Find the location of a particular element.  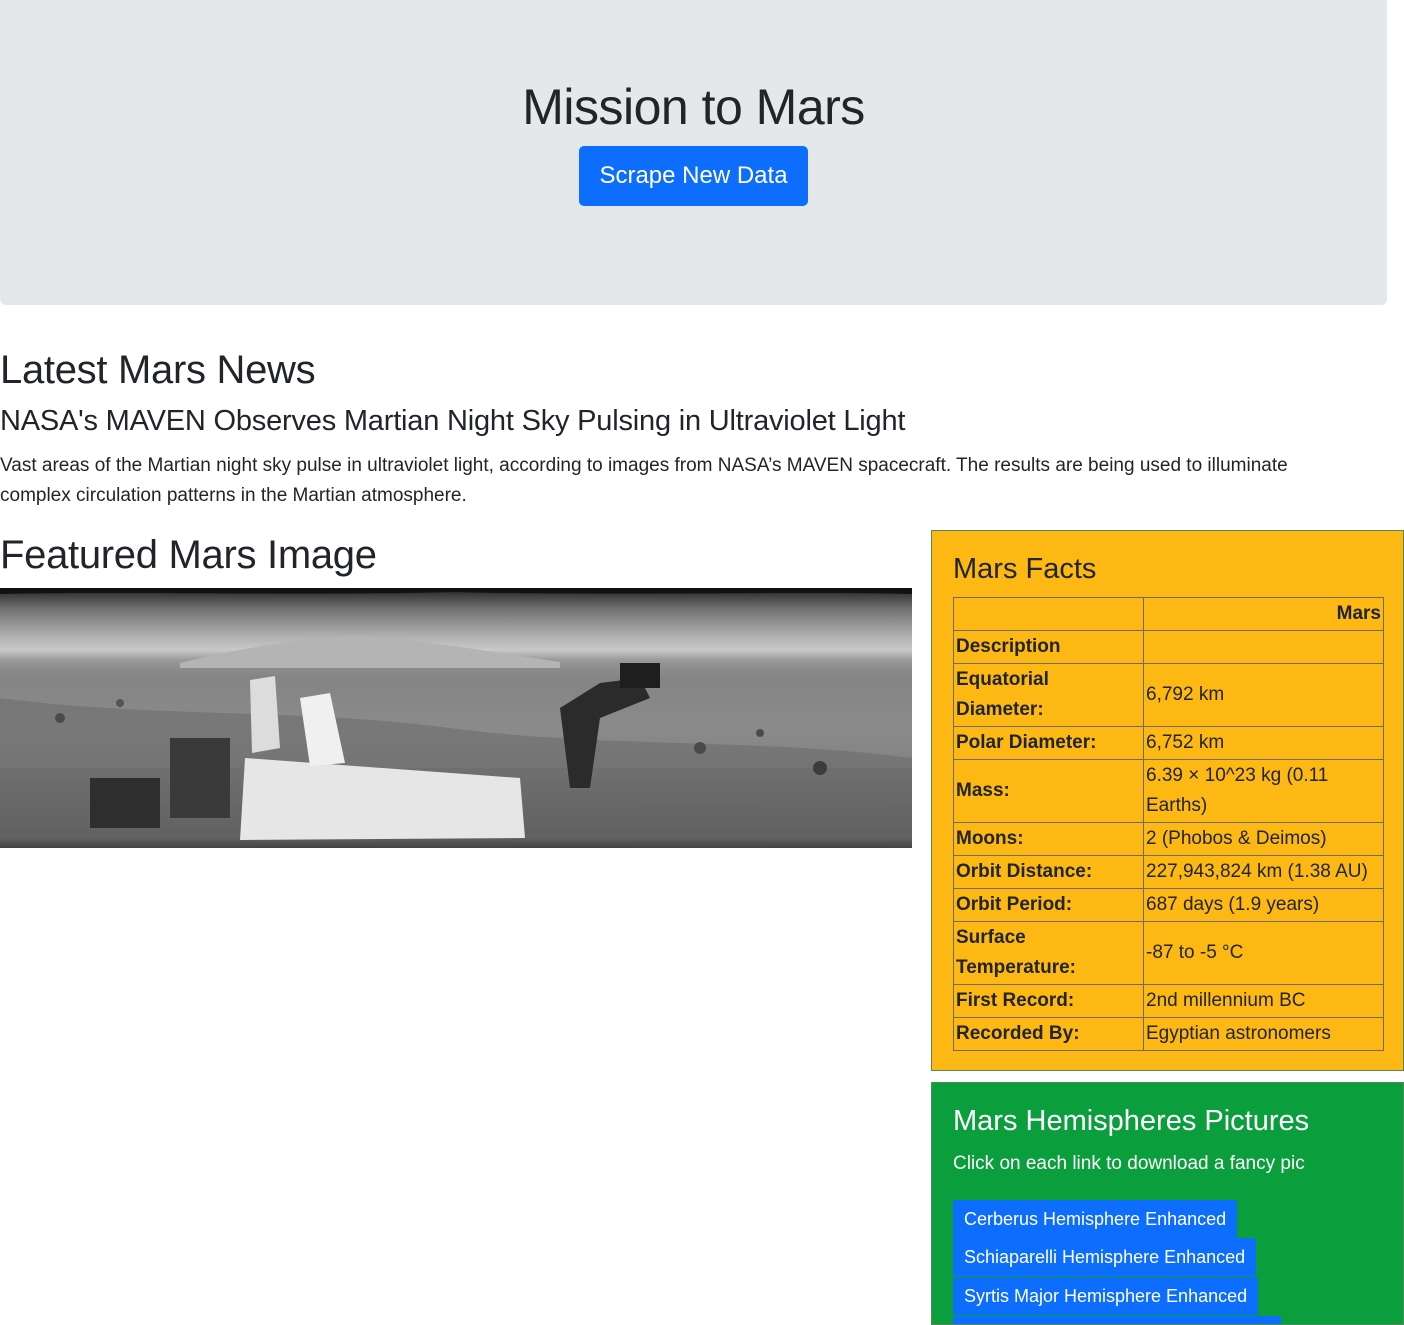

column-header-mars: Mars is located at coordinates (1263, 614).